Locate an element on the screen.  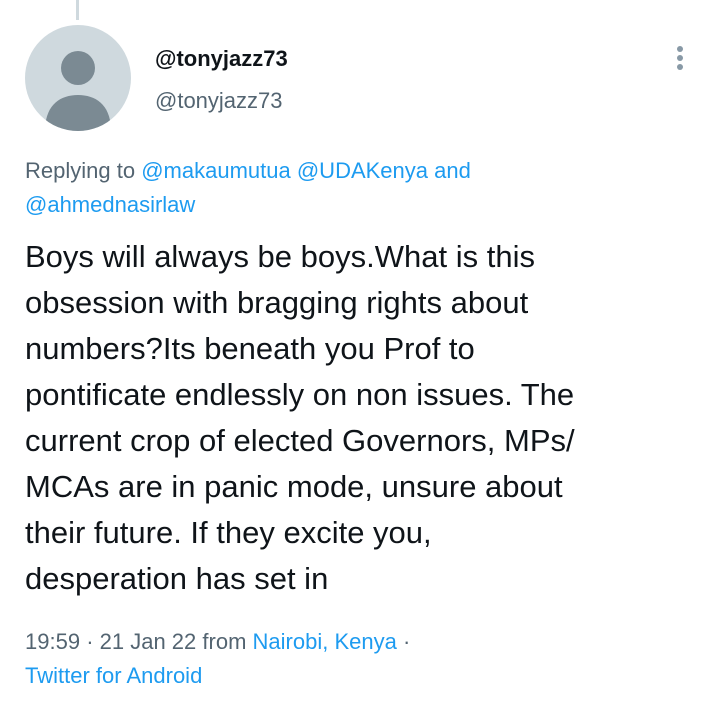
user-handle: @tonyjazz73 is located at coordinates (221, 101).